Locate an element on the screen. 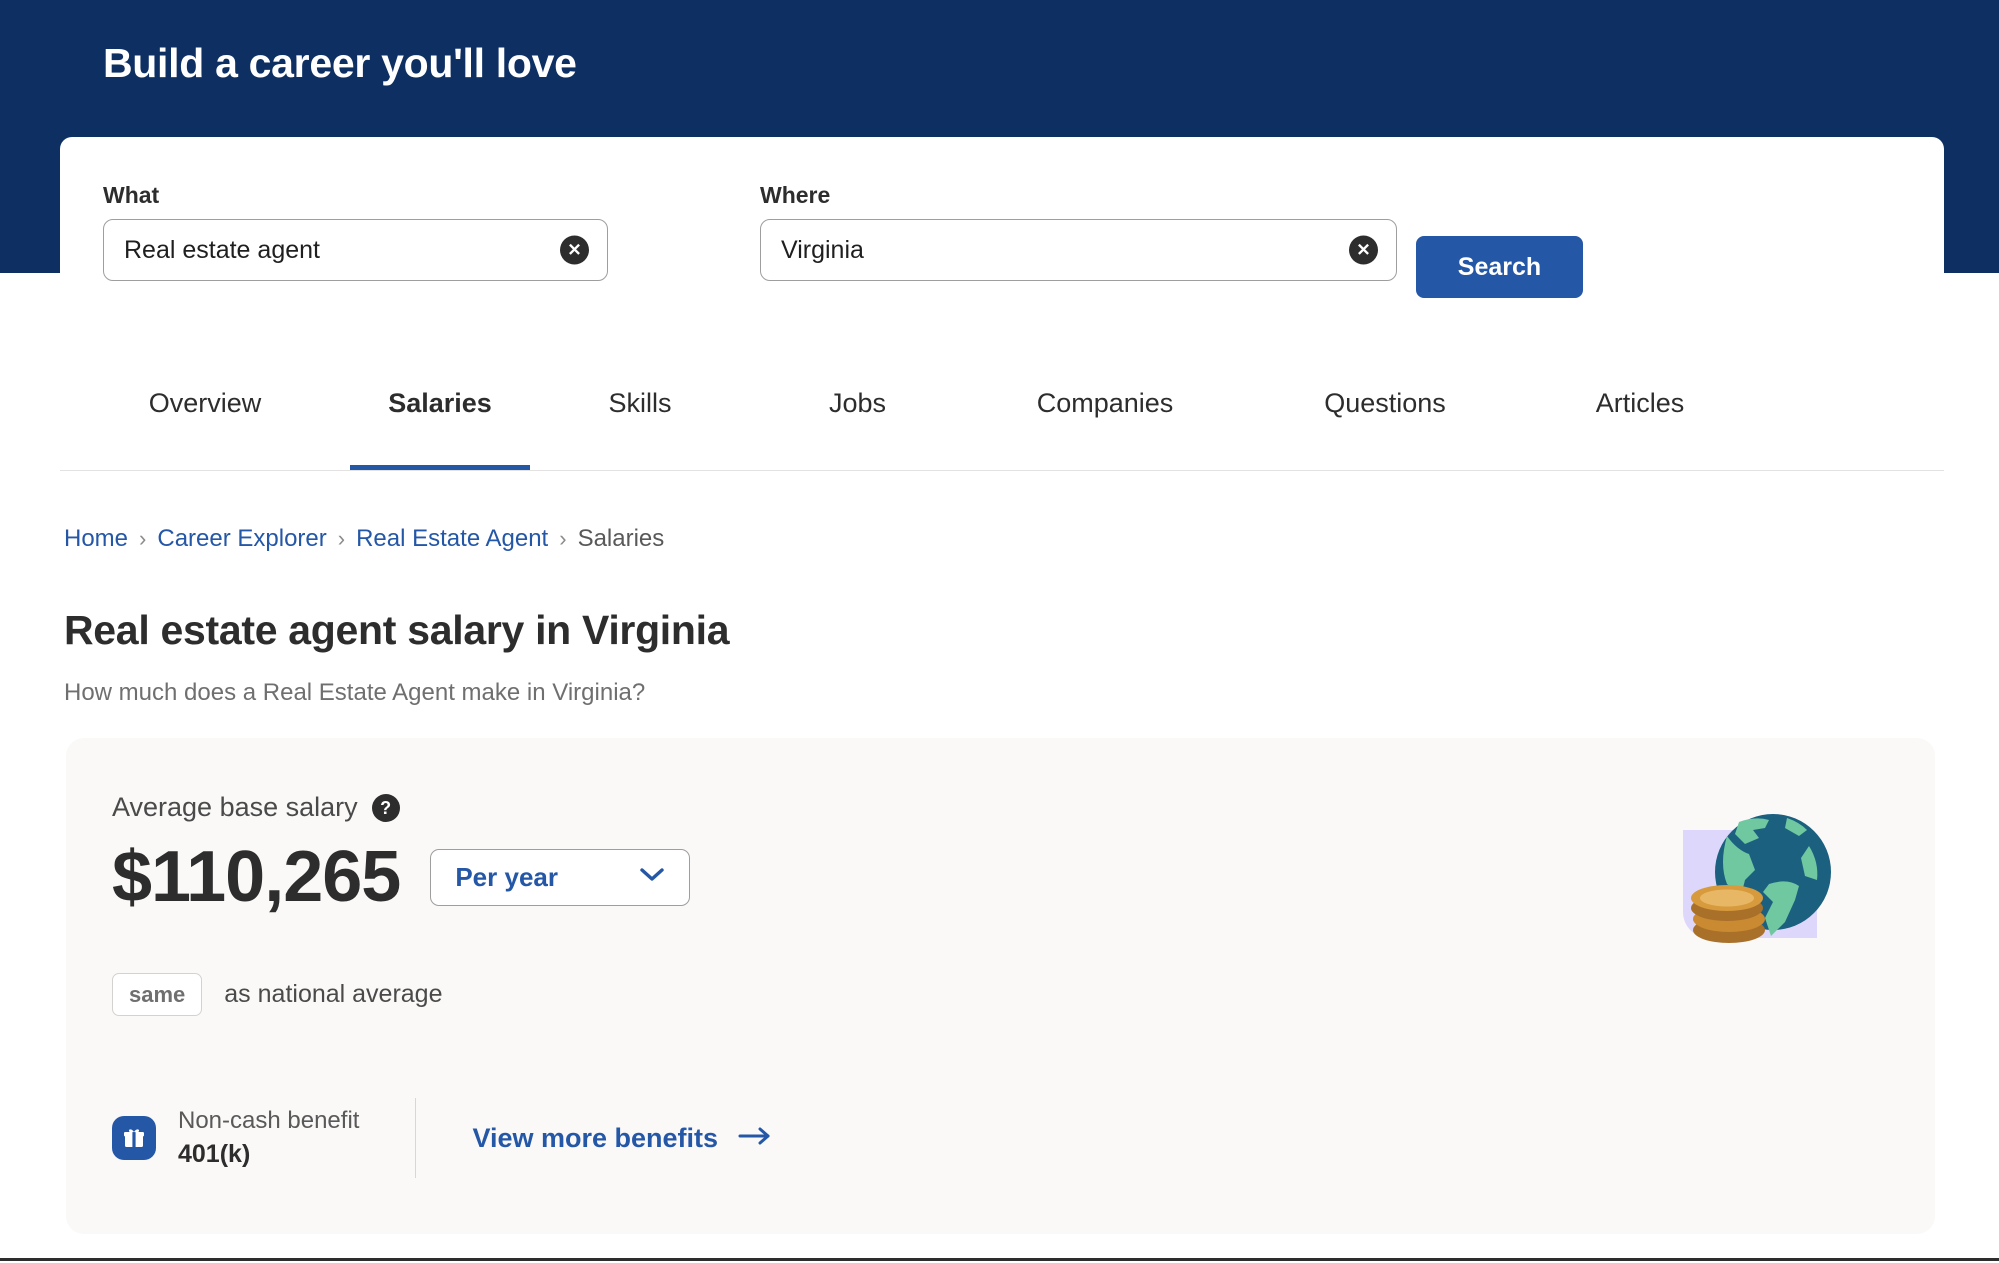 Image resolution: width=1999 pixels, height=1263 pixels. where-field-block: Where Virginia ✕ is located at coordinates (1078, 231).